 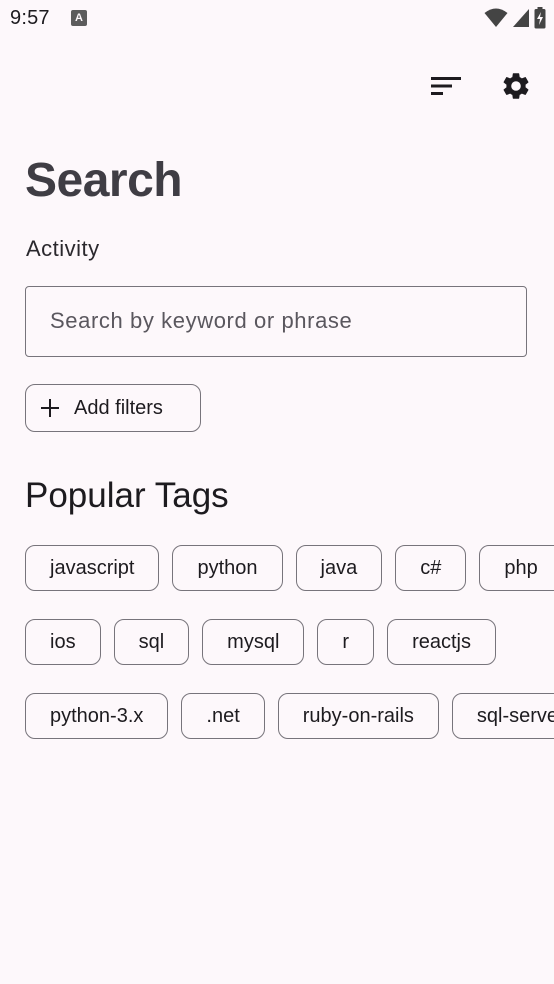 What do you see at coordinates (339, 568) in the screenshot?
I see `tag-chip: java` at bounding box center [339, 568].